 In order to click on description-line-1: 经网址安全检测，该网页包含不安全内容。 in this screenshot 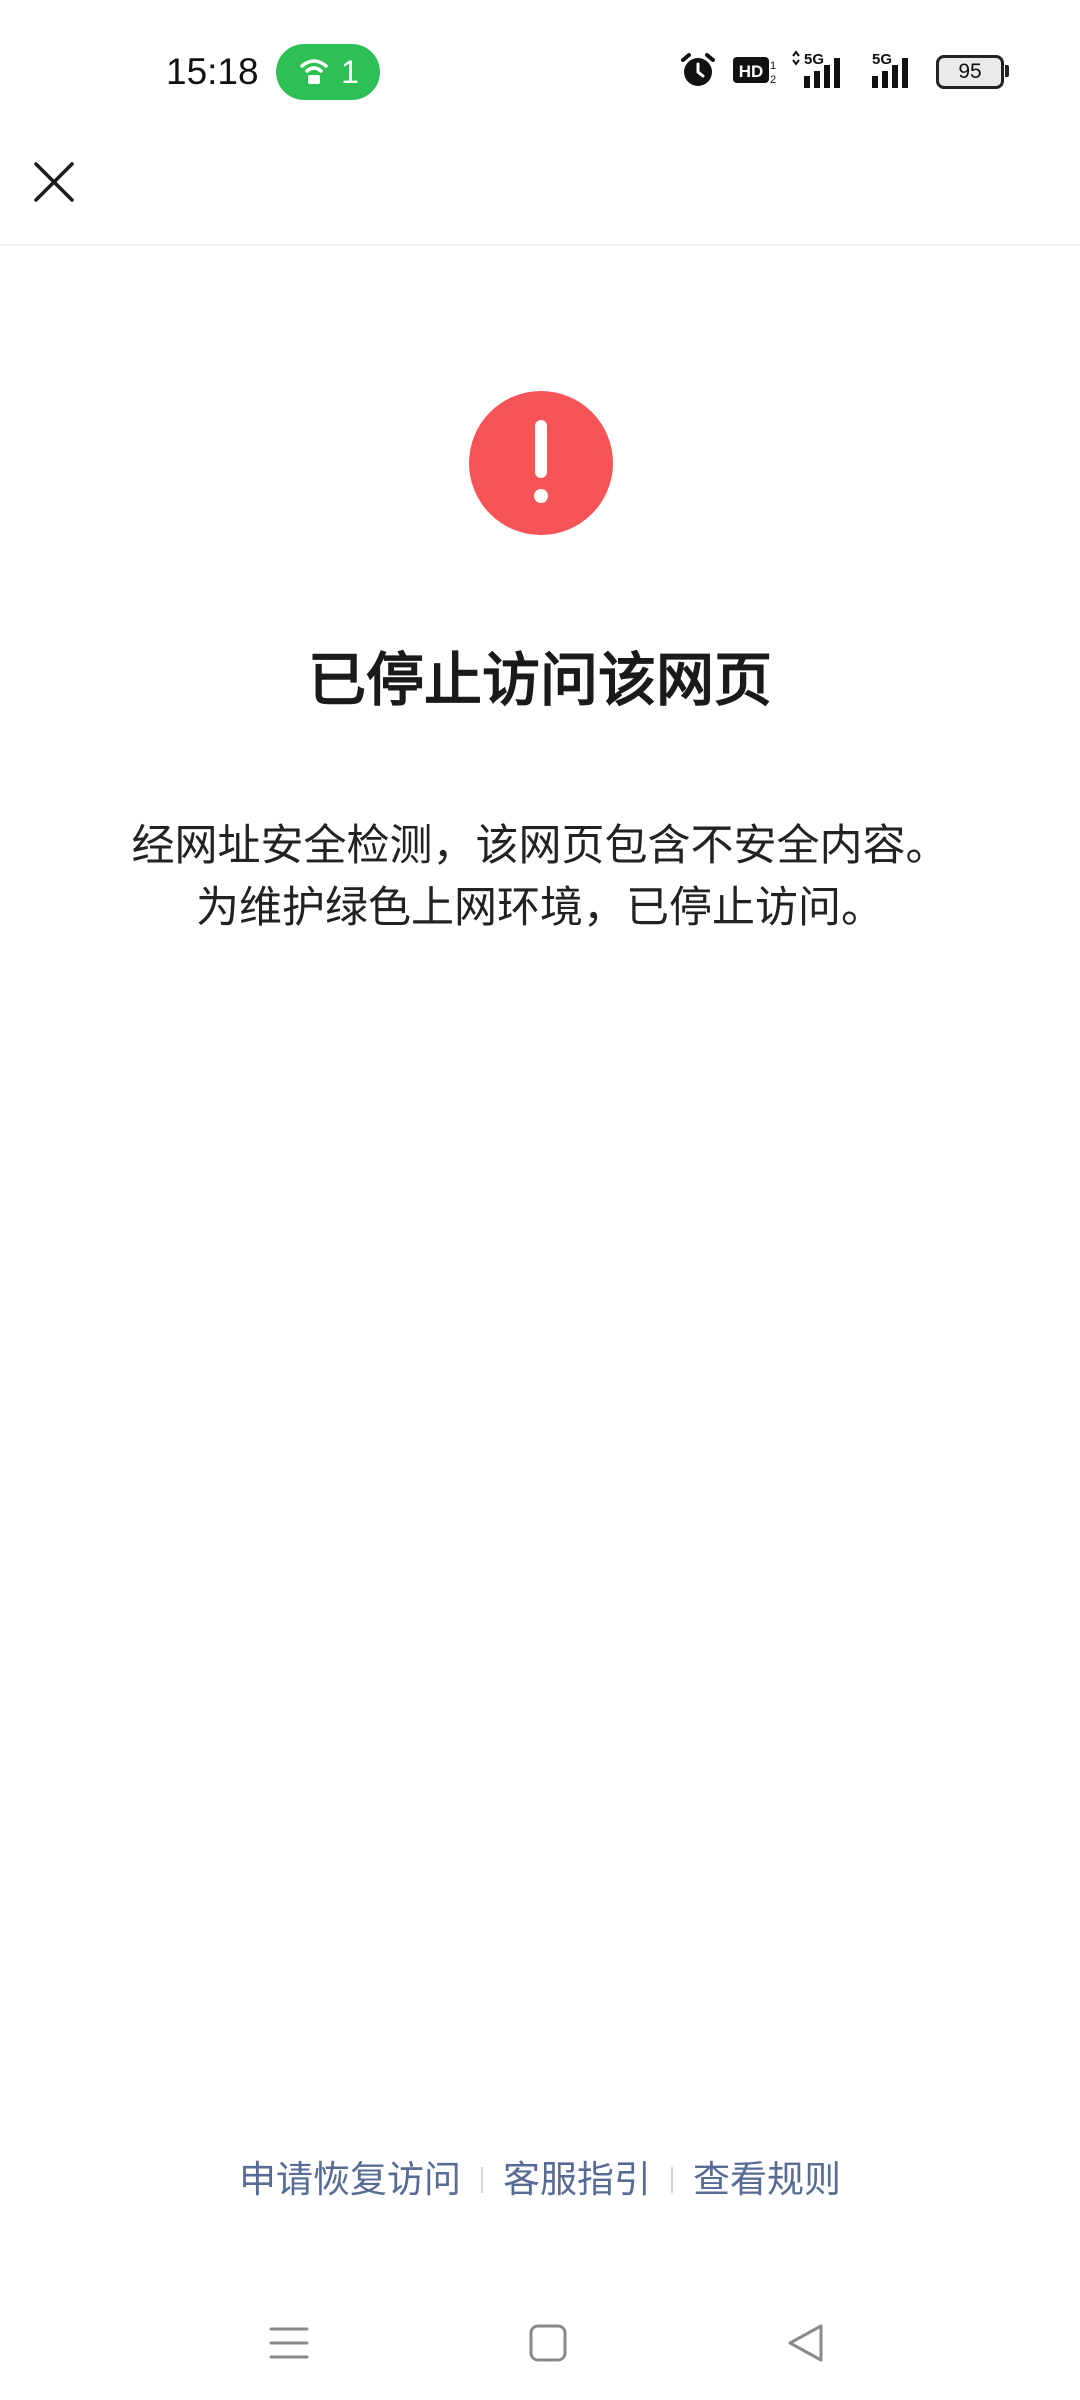, I will do `click(540, 846)`.